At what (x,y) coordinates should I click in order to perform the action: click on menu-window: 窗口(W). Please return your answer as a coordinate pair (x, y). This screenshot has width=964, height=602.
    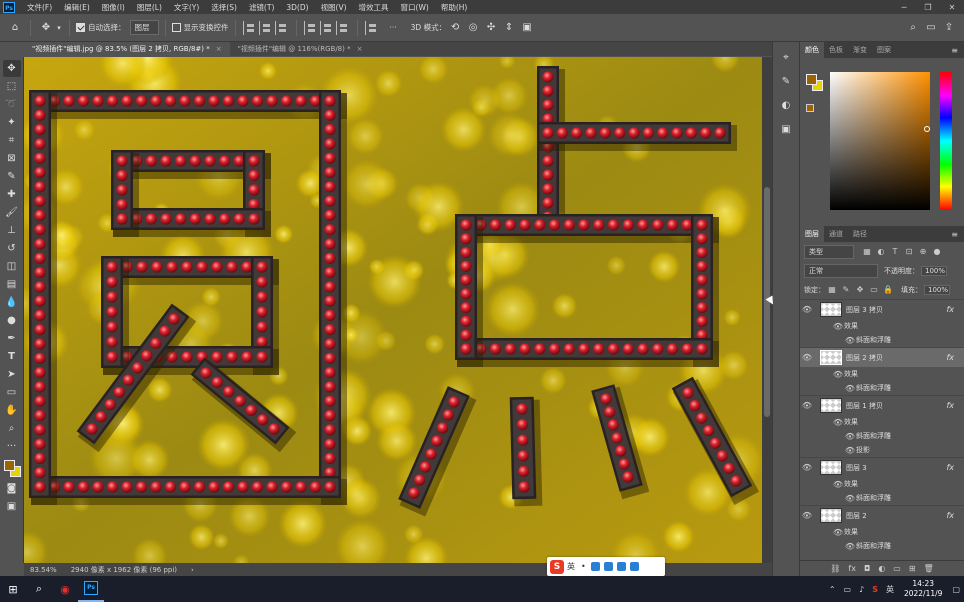
    Looking at the image, I should click on (415, 7).